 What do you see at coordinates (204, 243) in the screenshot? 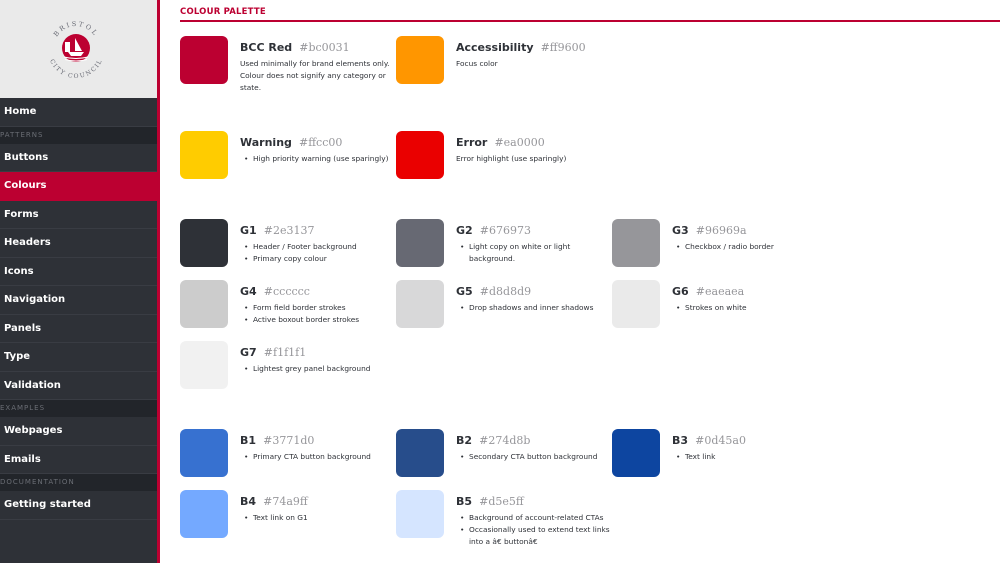
I see `colour-swatch-g1` at bounding box center [204, 243].